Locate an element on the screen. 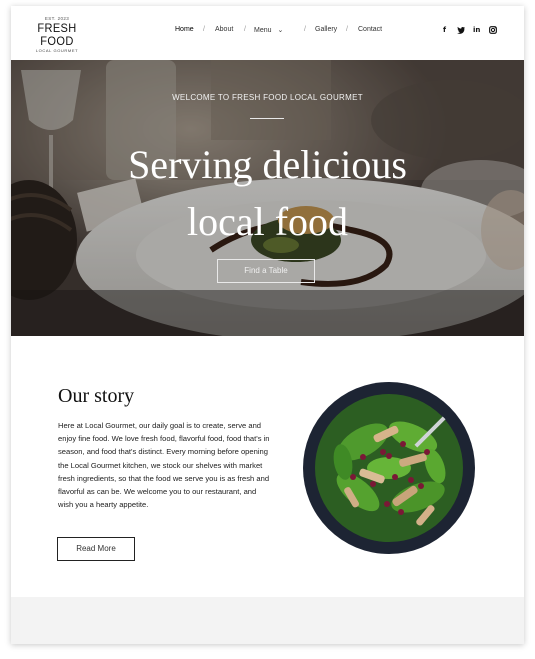 The width and height of the screenshot is (535, 659). logo-sub: LOCAL GOURMET is located at coordinates (57, 50).